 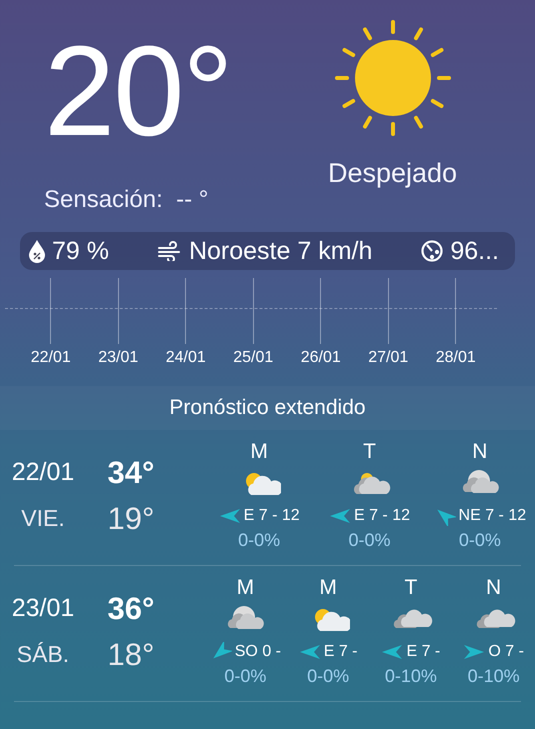 What do you see at coordinates (80, 251) in the screenshot?
I see `detail-value: 79 %` at bounding box center [80, 251].